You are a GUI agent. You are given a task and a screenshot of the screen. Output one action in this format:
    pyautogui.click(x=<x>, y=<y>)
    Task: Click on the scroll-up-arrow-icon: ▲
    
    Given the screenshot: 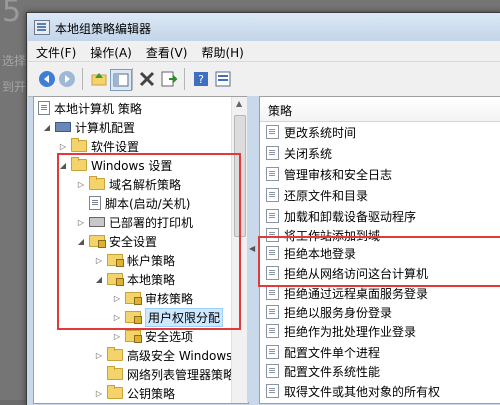 What is the action you would take?
    pyautogui.click(x=239, y=103)
    